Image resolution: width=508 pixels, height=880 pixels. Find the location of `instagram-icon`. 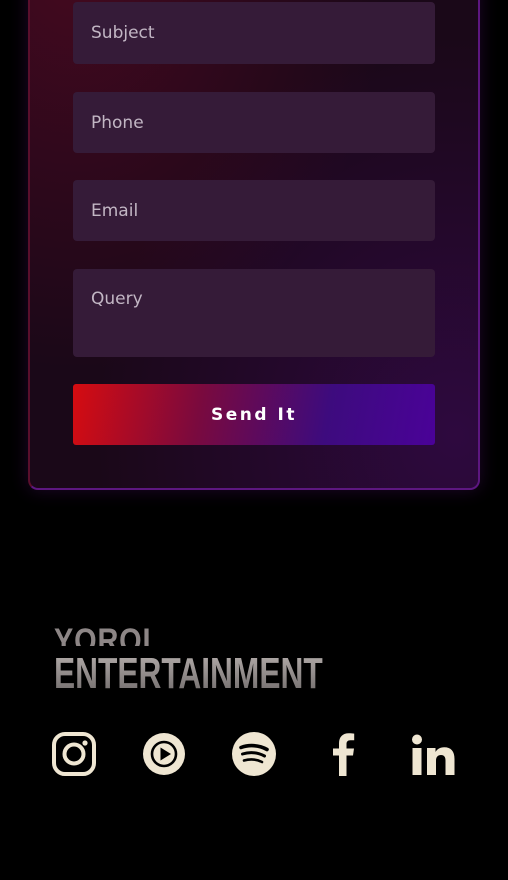

instagram-icon is located at coordinates (74, 754).